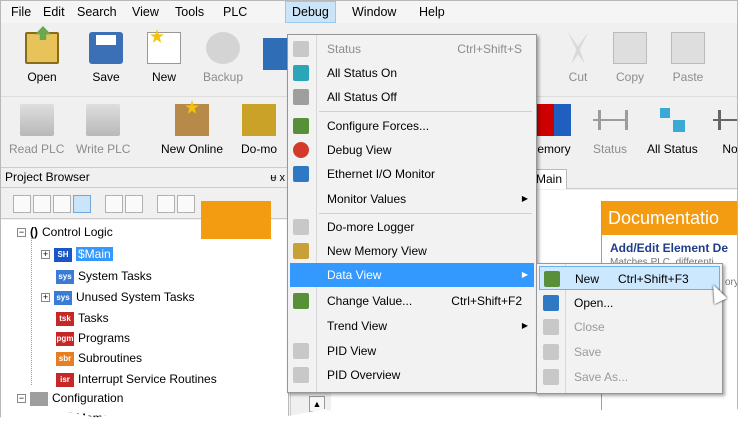 Image resolution: width=750 pixels, height=441 pixels. Describe the element at coordinates (629, 352) in the screenshot. I see `submenu-item-save: Save` at that location.